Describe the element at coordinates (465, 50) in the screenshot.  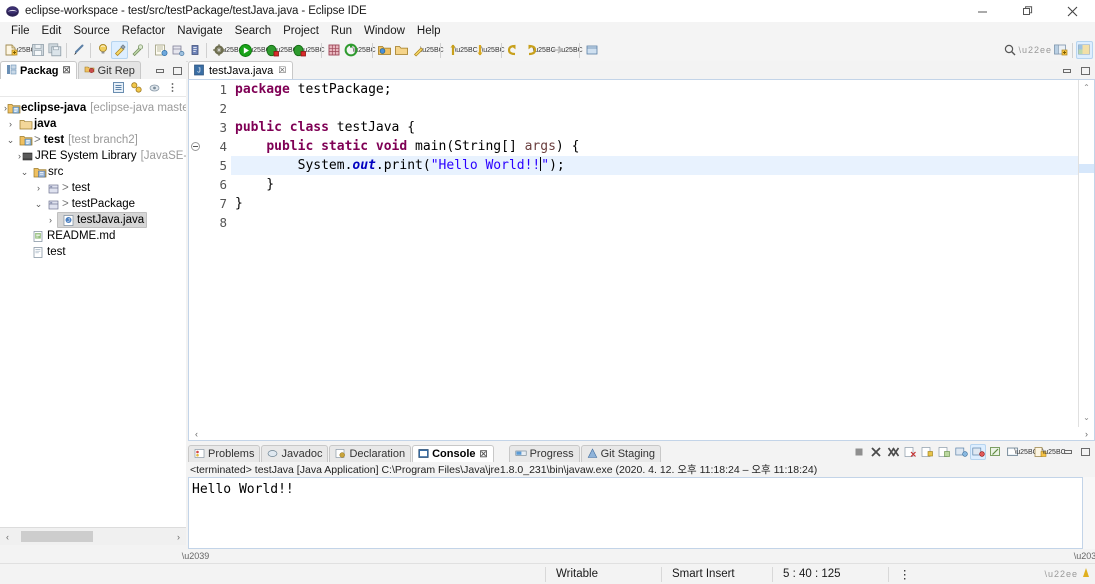
I see `previous-annotation-dropdown-arrow: \u25BC` at that location.